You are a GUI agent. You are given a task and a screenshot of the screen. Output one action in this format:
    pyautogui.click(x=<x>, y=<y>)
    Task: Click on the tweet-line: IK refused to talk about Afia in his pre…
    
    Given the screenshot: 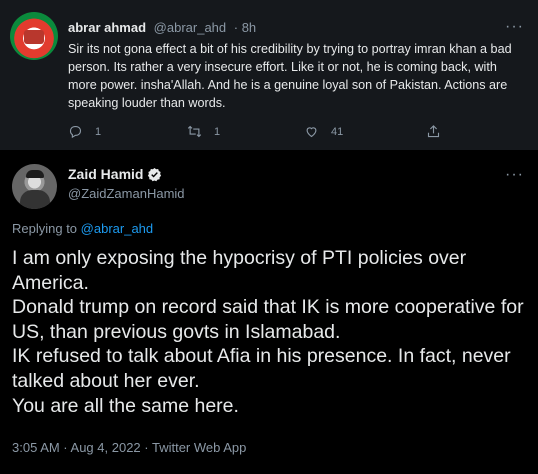 What is the action you would take?
    pyautogui.click(x=261, y=368)
    